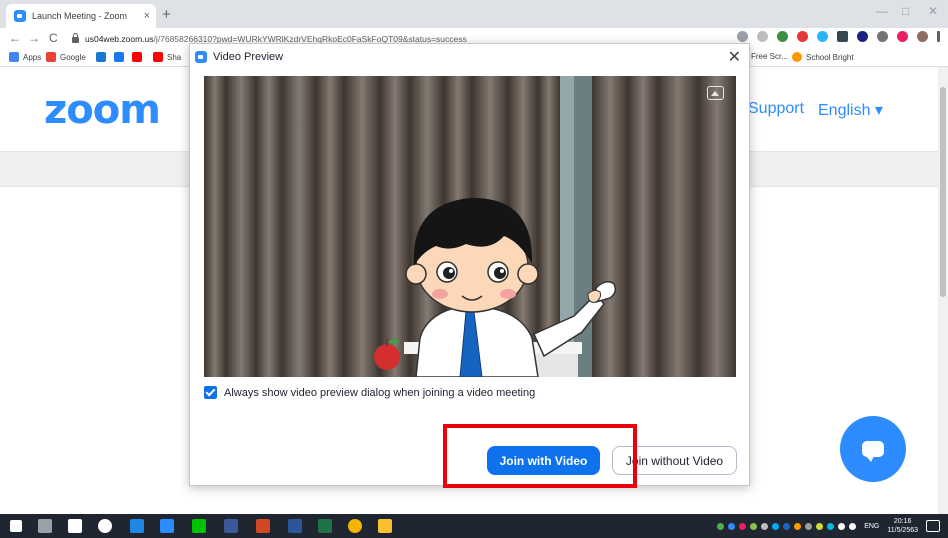 Image resolution: width=948 pixels, height=538 pixels. Describe the element at coordinates (871, 526) in the screenshot. I see `input-language: ENG` at that location.